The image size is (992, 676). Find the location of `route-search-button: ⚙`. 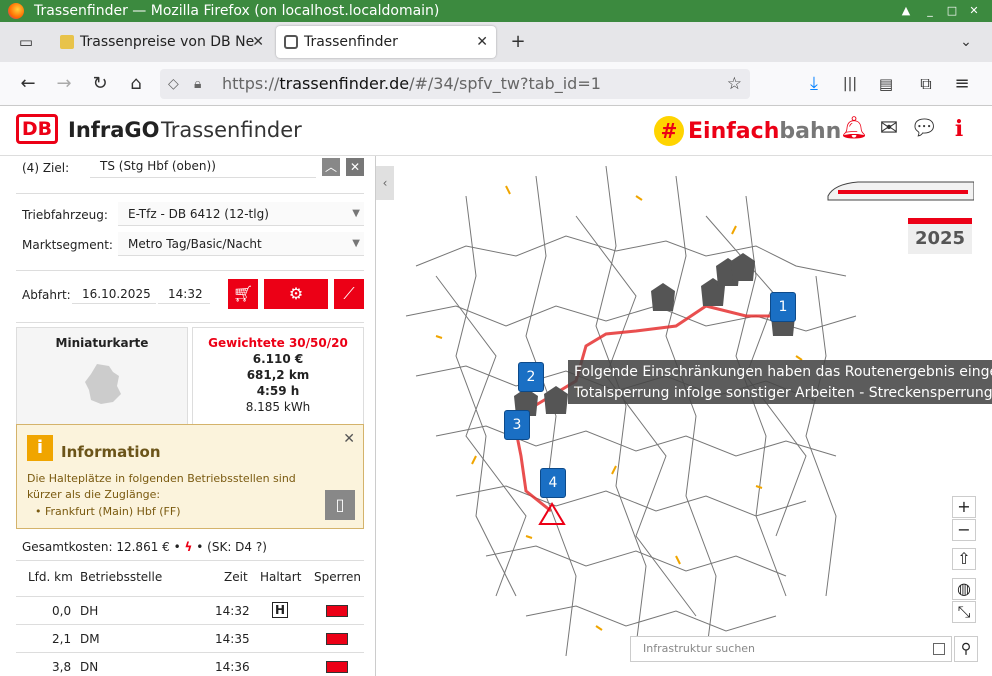

route-search-button: ⚙ is located at coordinates (296, 294).